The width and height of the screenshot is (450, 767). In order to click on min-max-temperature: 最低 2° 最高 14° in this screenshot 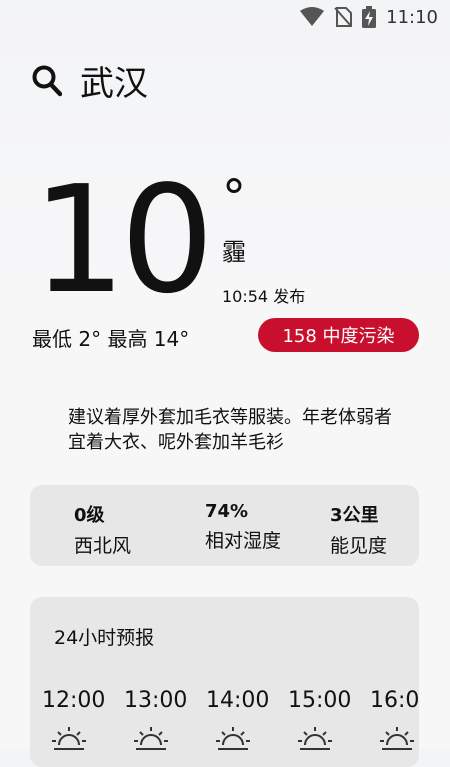, I will do `click(111, 339)`.